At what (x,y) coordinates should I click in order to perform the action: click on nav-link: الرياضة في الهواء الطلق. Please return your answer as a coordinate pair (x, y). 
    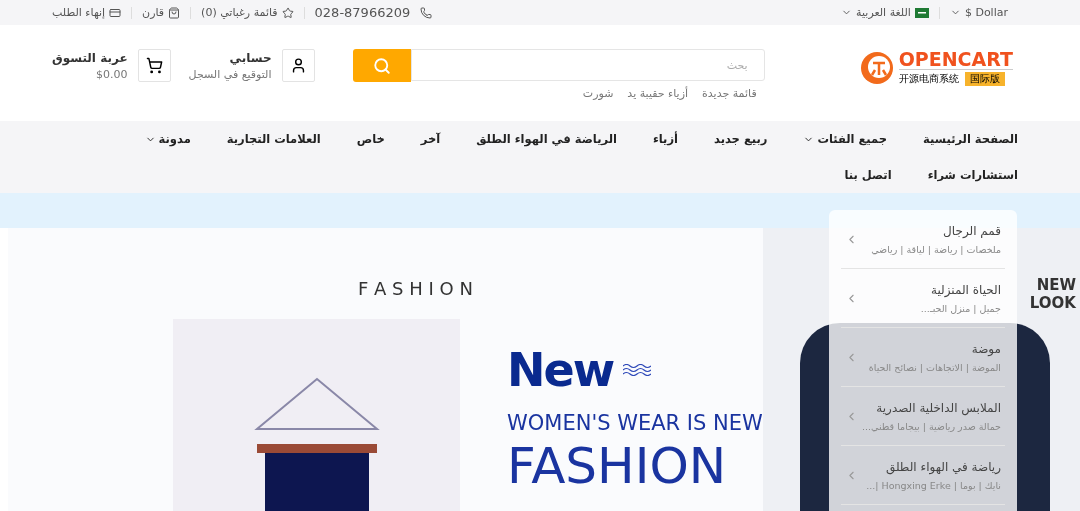
    Looking at the image, I should click on (546, 139).